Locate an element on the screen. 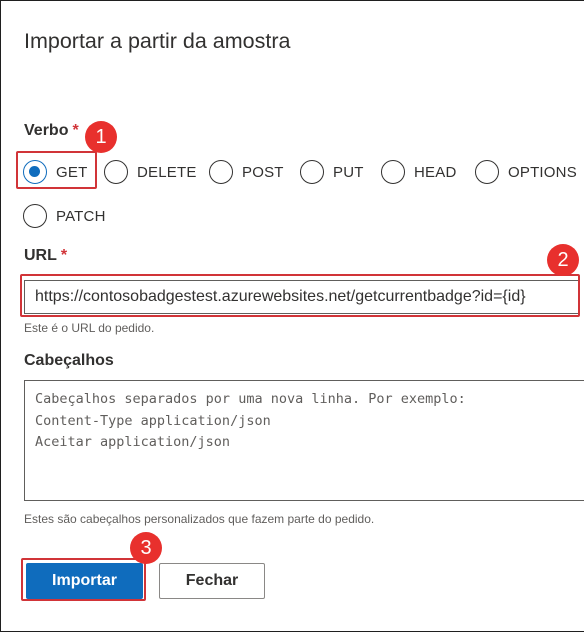 Image resolution: width=584 pixels, height=632 pixels. highlight-url is located at coordinates (300, 295).